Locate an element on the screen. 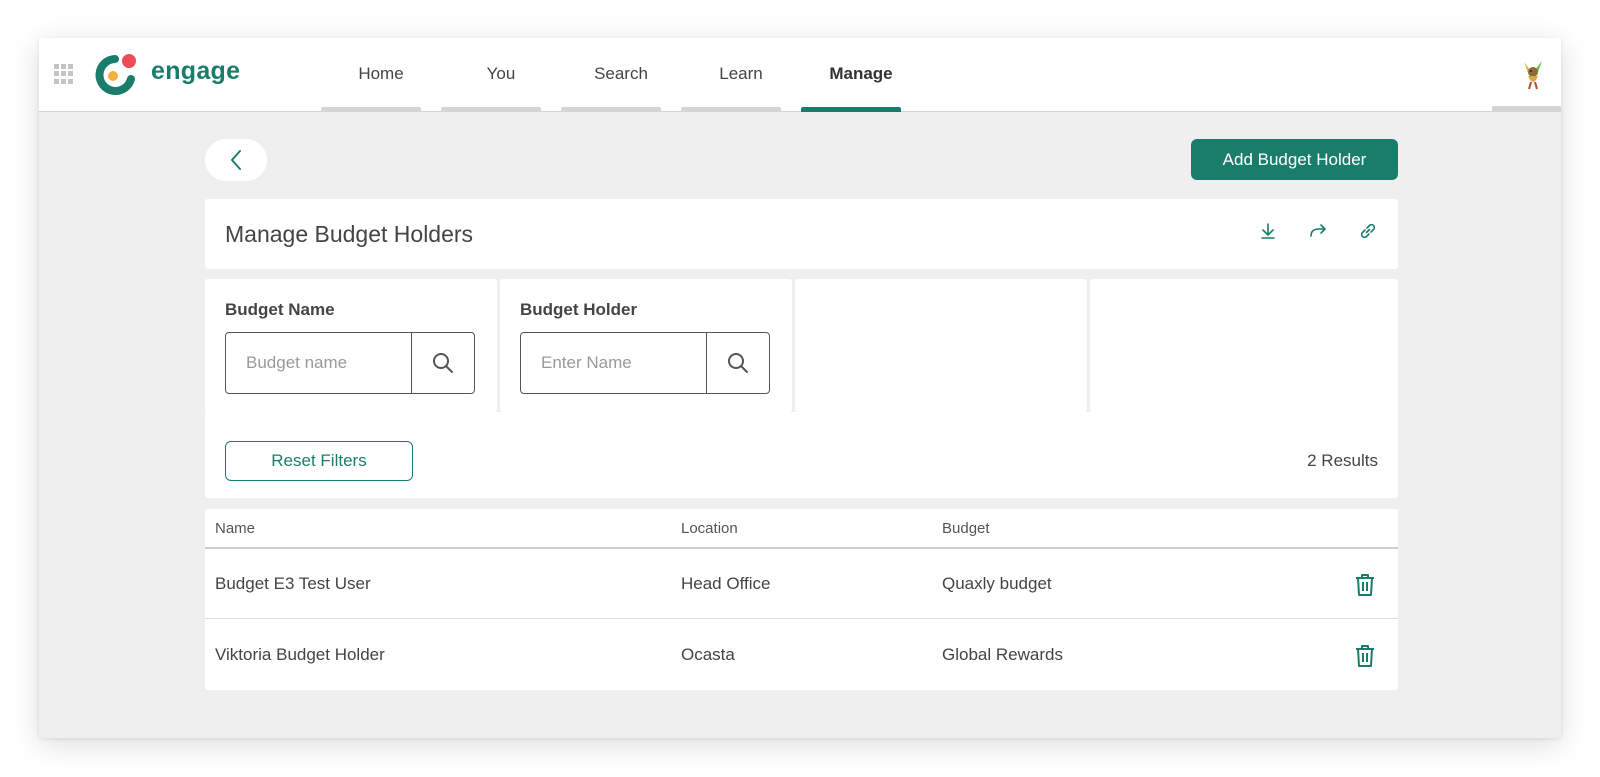 The width and height of the screenshot is (1600, 777). budget-name-label: Budget Name is located at coordinates (280, 309).